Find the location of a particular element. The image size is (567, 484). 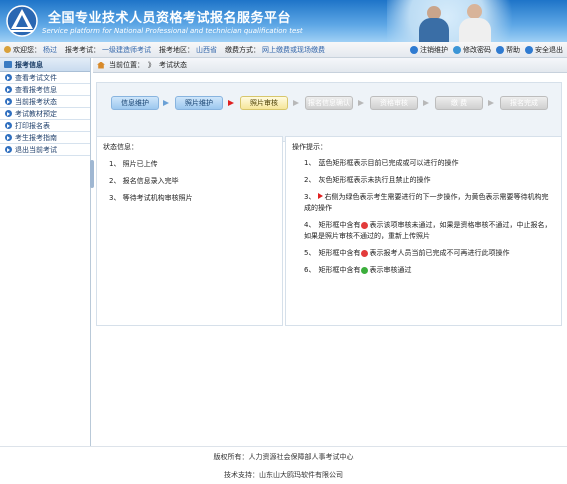

status-title: 状态信息： is located at coordinates (120, 147).